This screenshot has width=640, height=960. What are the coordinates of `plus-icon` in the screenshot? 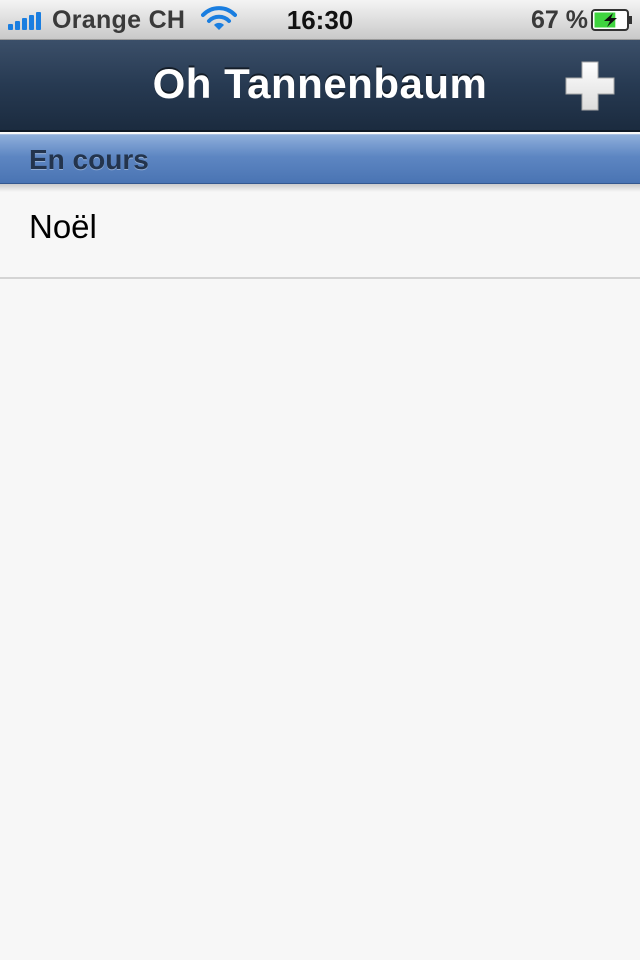 It's located at (590, 86).